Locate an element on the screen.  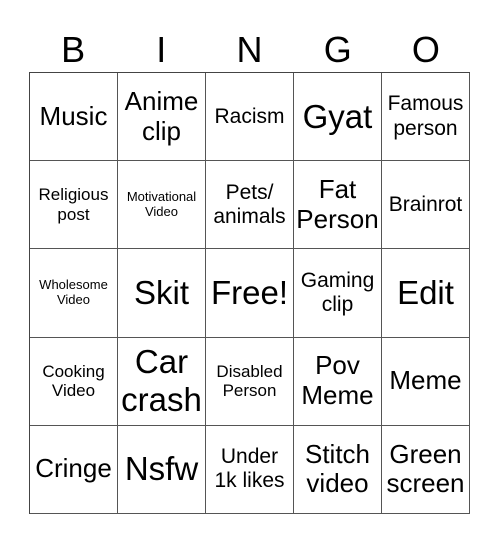
bingo-cell-label: Skit is located at coordinates (161, 293).